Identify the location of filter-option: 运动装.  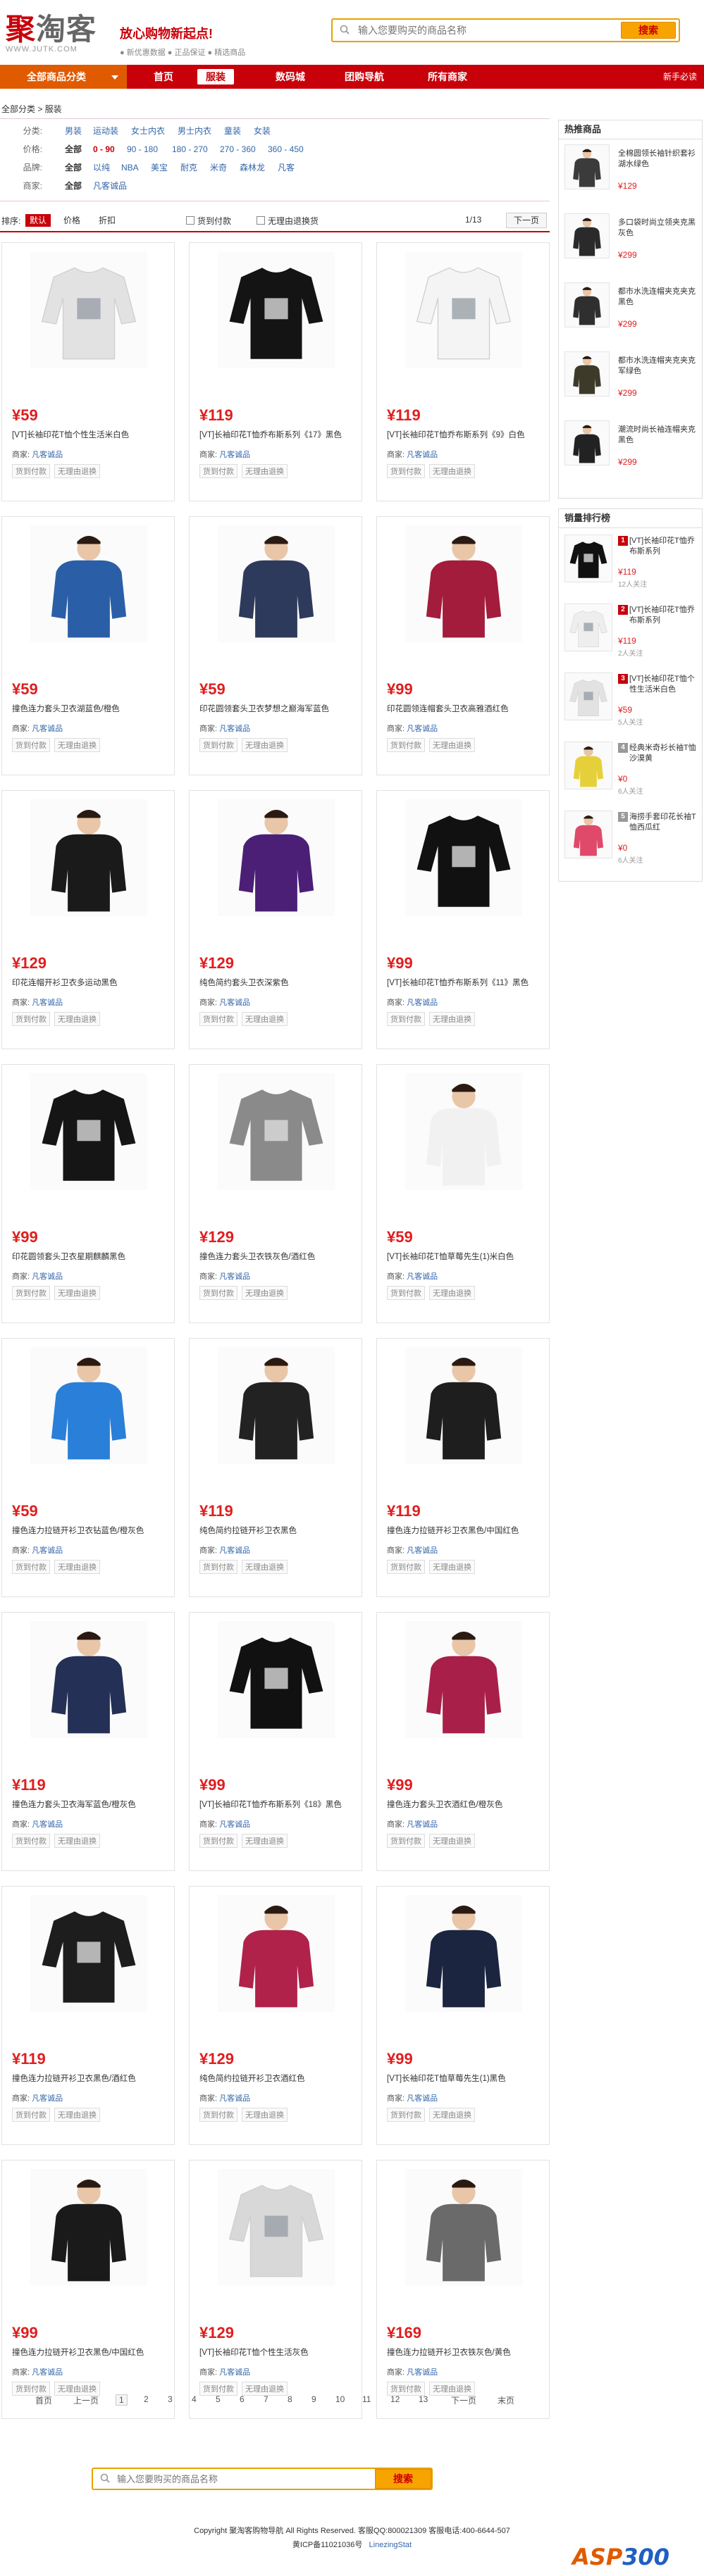
(105, 131).